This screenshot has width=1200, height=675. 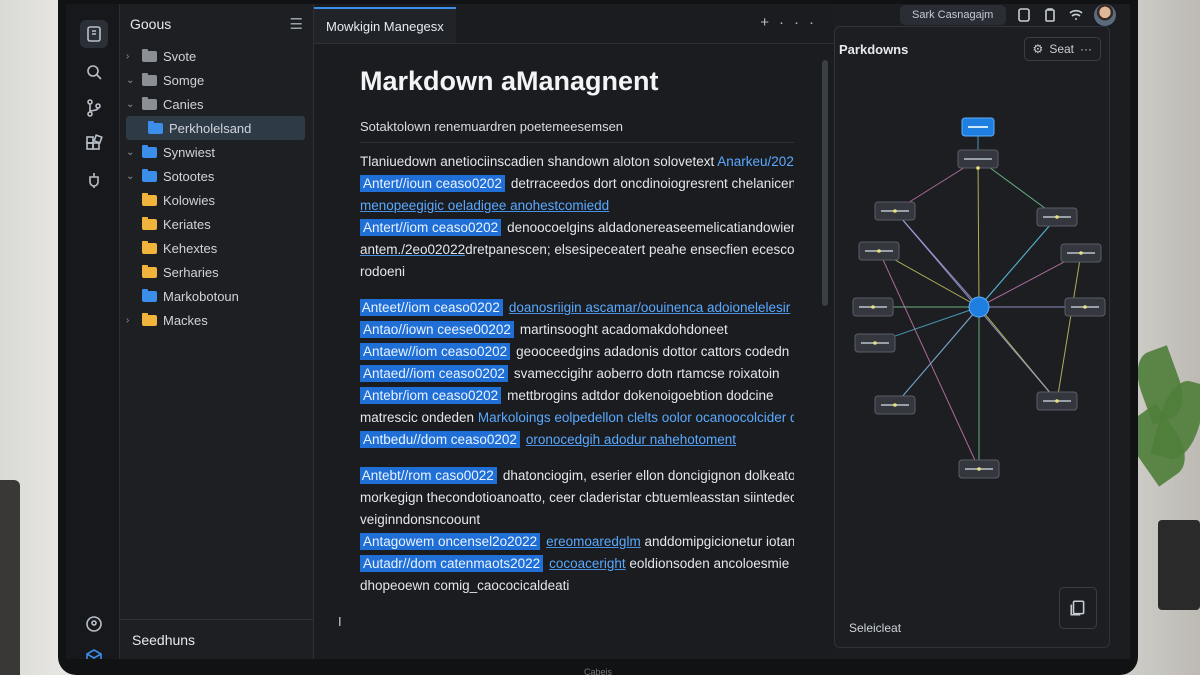 What do you see at coordinates (1159, 477) in the screenshot?
I see `potted-plant` at bounding box center [1159, 477].